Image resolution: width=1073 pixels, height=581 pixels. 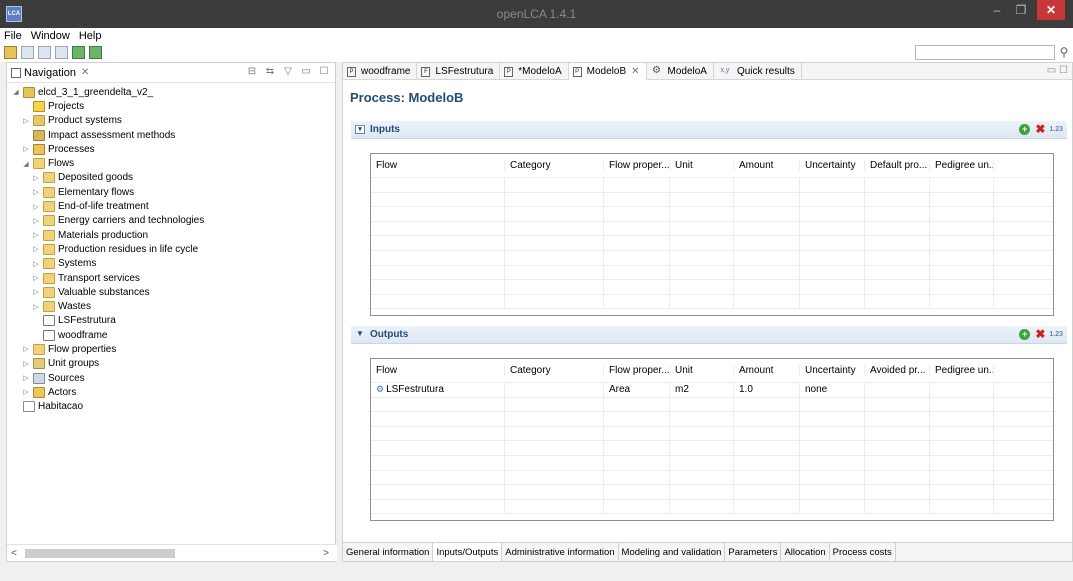 I want to click on view-menu-icon: ▽, so click(x=288, y=72).